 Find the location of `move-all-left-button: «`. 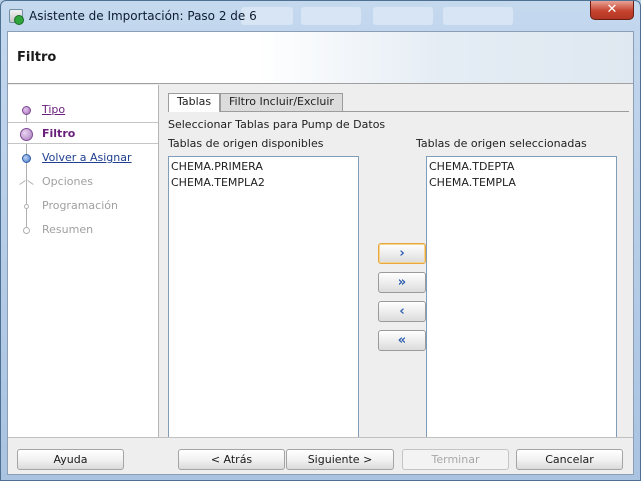

move-all-left-button: « is located at coordinates (402, 340).